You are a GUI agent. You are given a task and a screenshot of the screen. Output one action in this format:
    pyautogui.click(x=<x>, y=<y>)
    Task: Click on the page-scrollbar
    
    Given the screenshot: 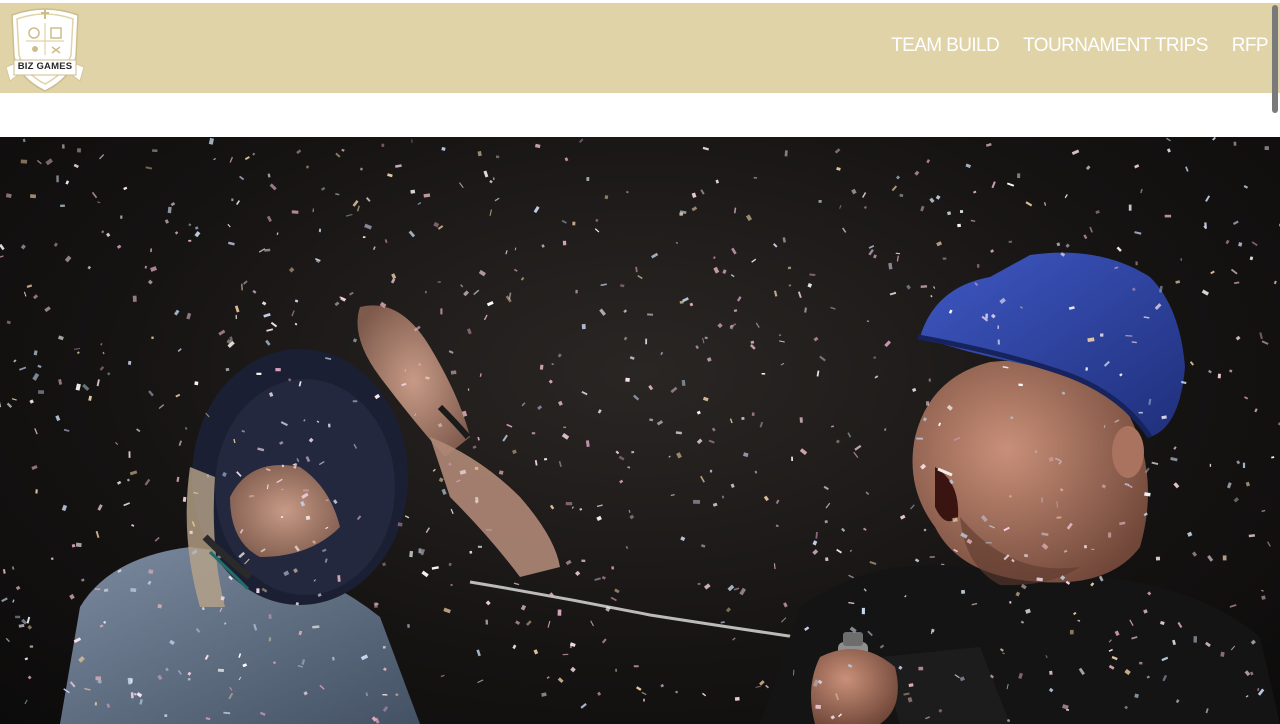 What is the action you would take?
    pyautogui.click(x=1275, y=59)
    